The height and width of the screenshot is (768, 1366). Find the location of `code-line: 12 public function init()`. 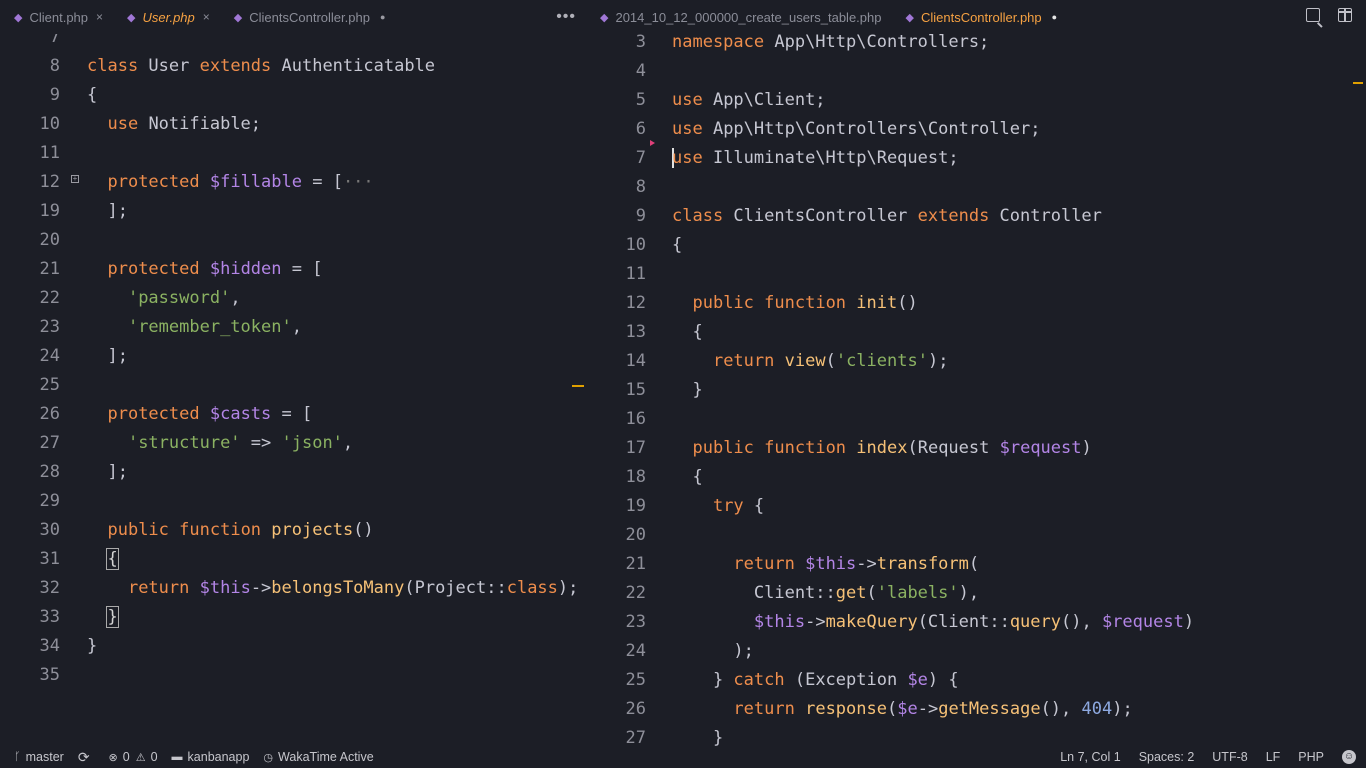

code-line: 12 public function init() is located at coordinates (897, 303).